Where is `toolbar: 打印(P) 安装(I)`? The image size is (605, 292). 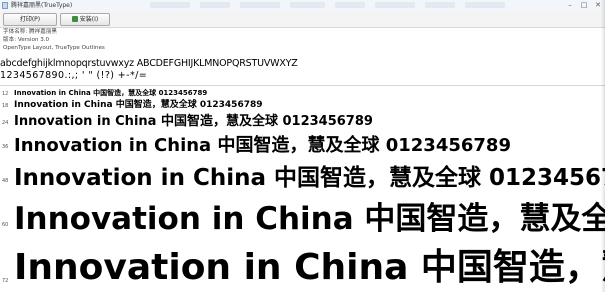 toolbar: 打印(P) 安装(I) is located at coordinates (302, 19).